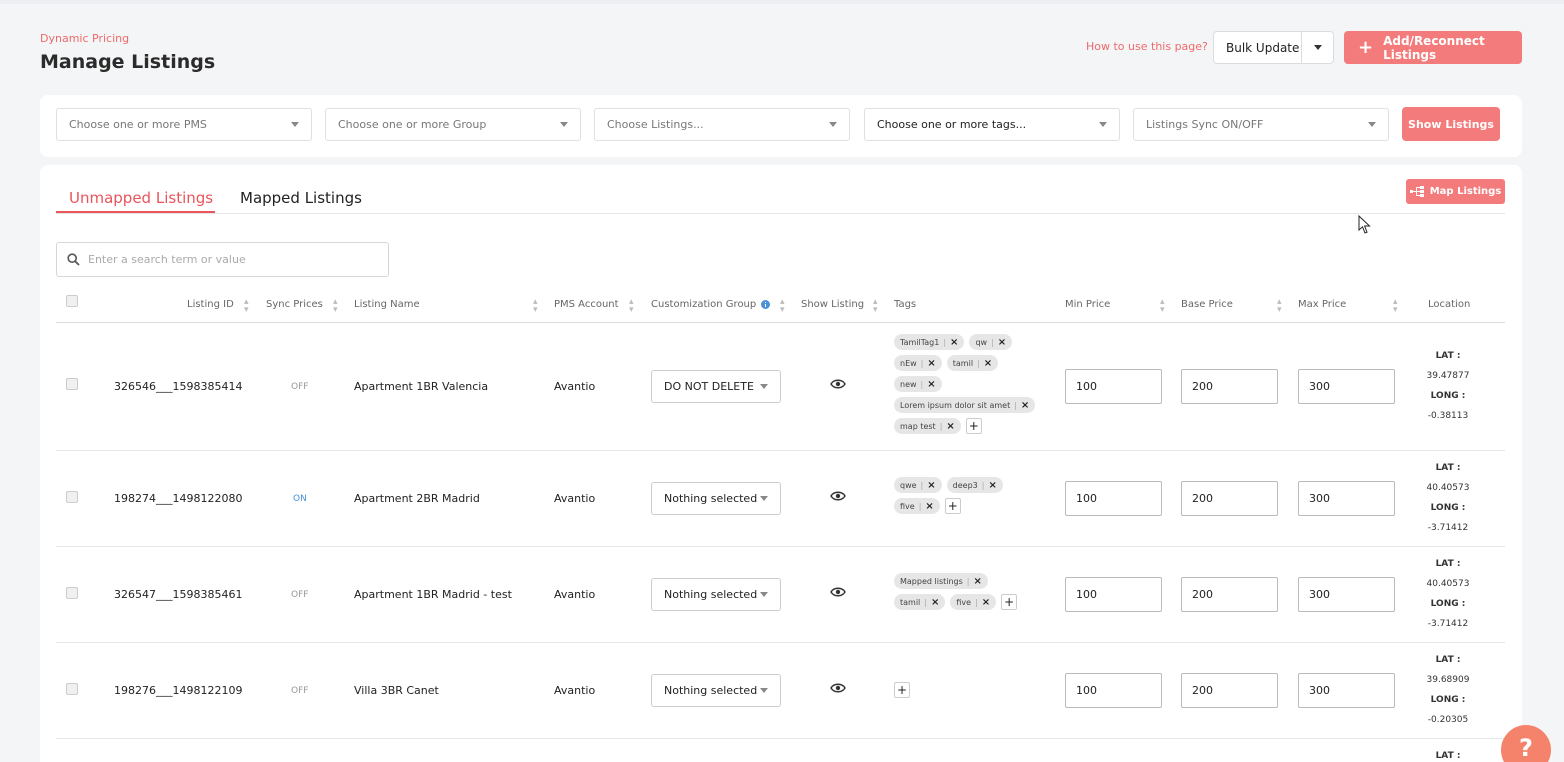  Describe the element at coordinates (1147, 46) in the screenshot. I see `how-to-link: How to use this page?` at that location.